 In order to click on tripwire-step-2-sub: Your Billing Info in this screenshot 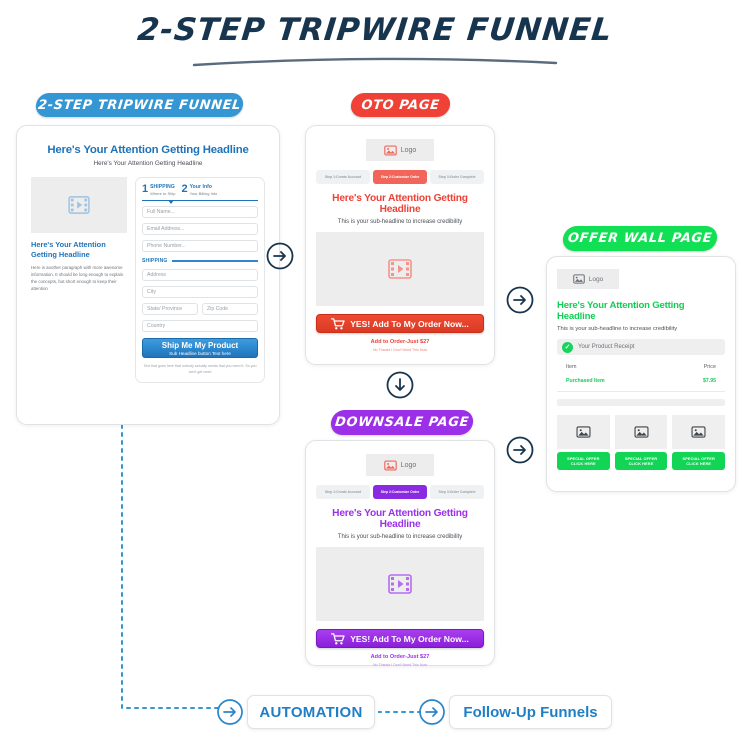, I will do `click(203, 193)`.